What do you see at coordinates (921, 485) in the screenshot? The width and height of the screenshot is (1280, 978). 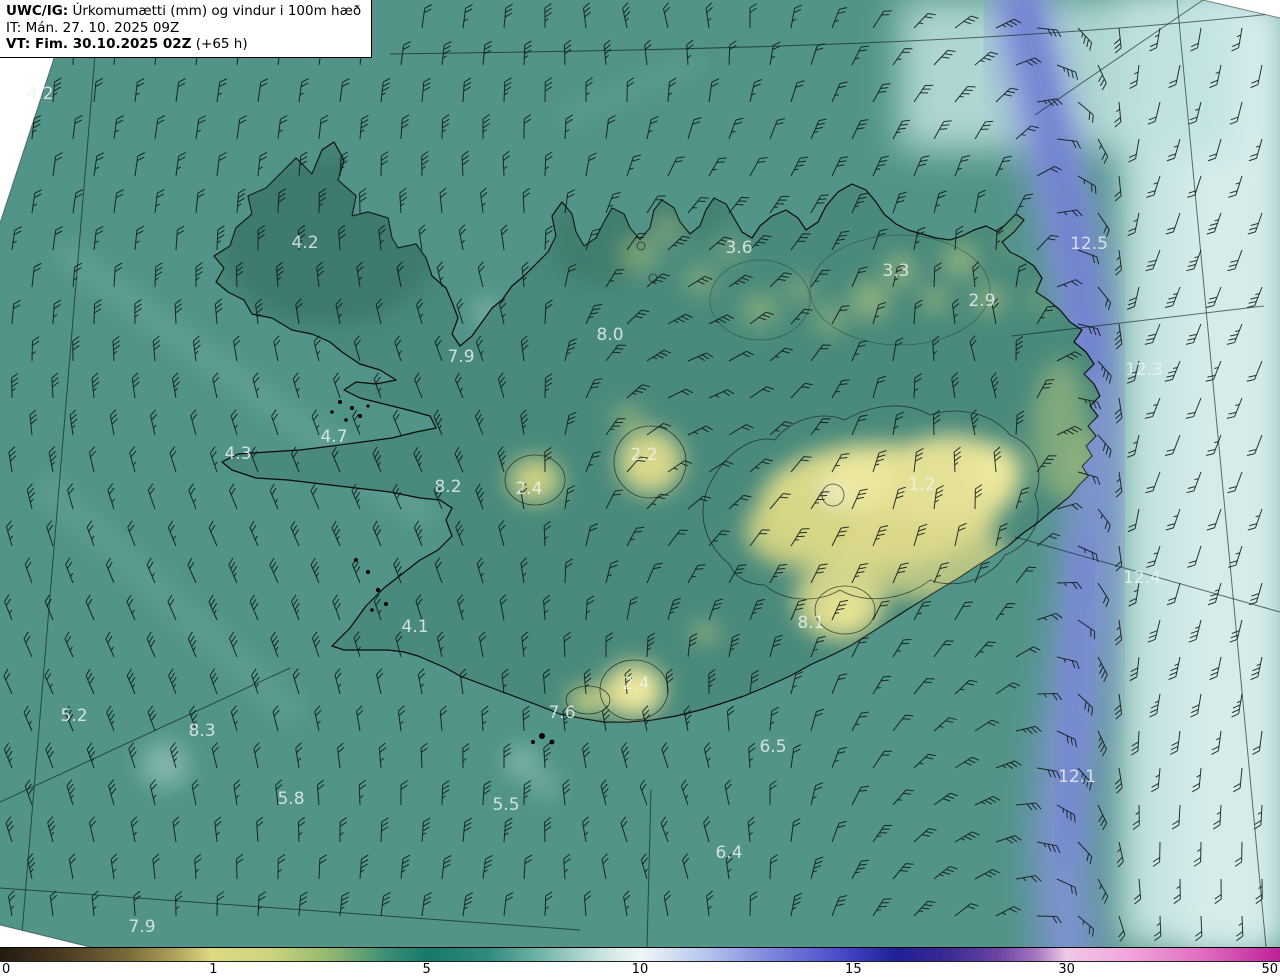 I see `contour-value-label: 1.2` at bounding box center [921, 485].